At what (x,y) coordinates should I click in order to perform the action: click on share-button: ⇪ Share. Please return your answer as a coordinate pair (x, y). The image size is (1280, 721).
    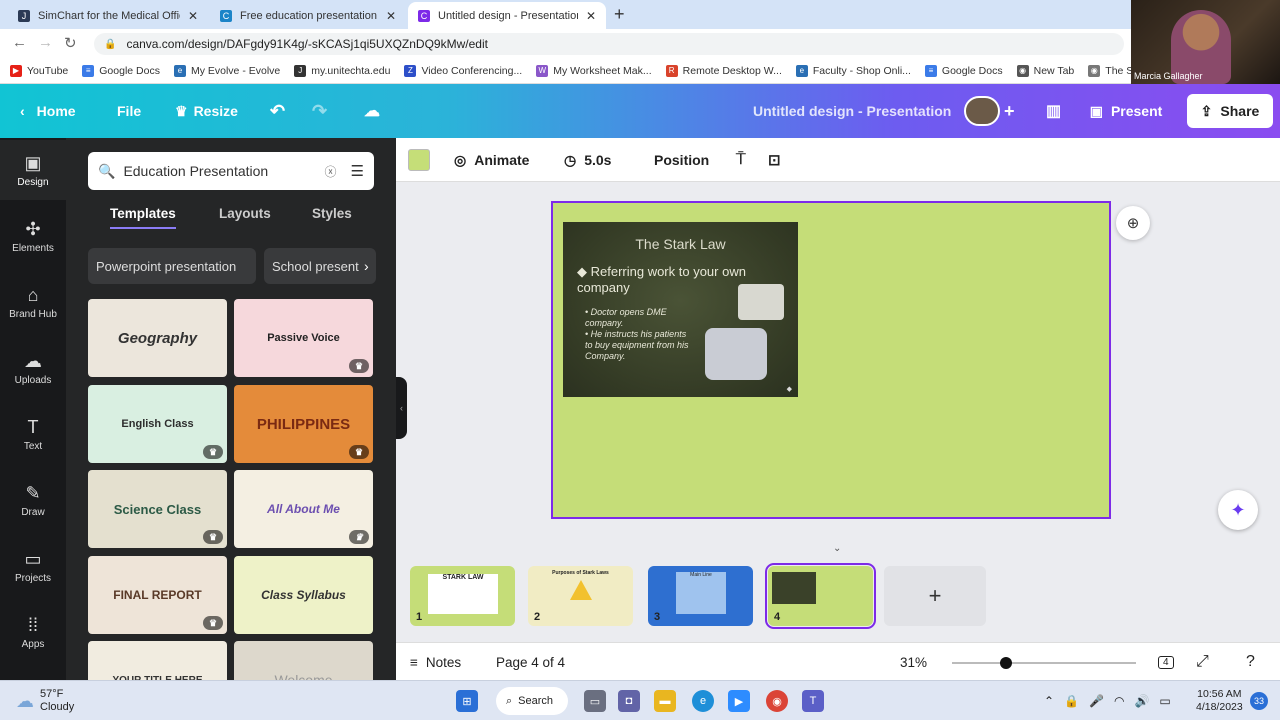
    Looking at the image, I should click on (1230, 111).